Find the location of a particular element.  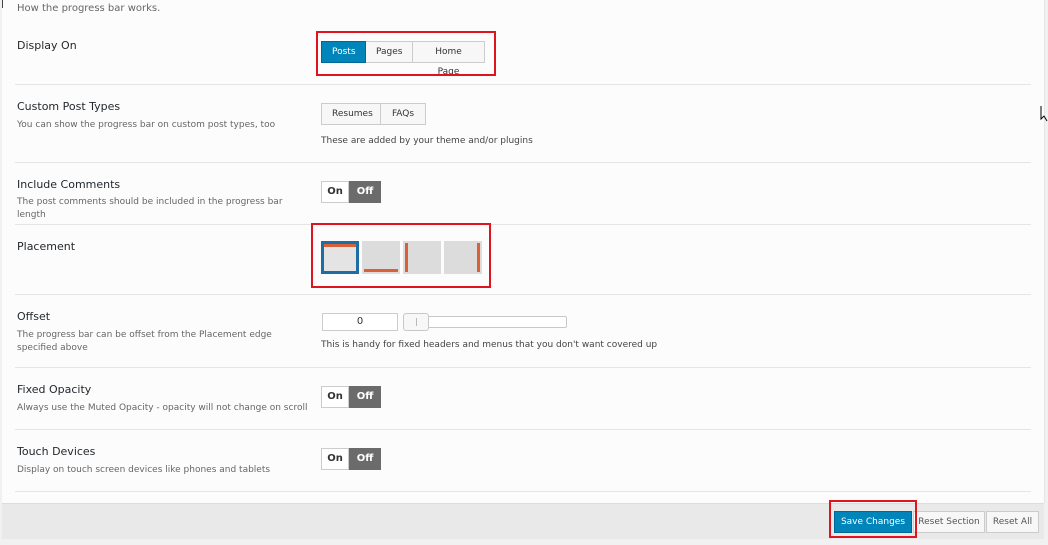

fixed-opacity-off-option: Off is located at coordinates (365, 397).